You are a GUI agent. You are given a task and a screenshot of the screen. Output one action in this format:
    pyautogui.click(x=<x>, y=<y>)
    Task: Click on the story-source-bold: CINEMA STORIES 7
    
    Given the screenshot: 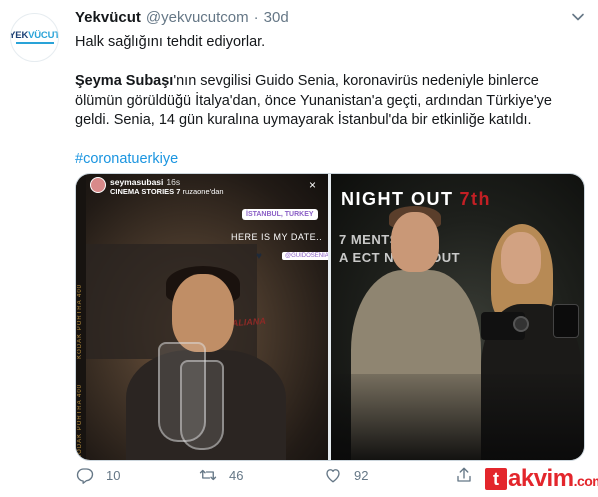 What is the action you would take?
    pyautogui.click(x=145, y=191)
    